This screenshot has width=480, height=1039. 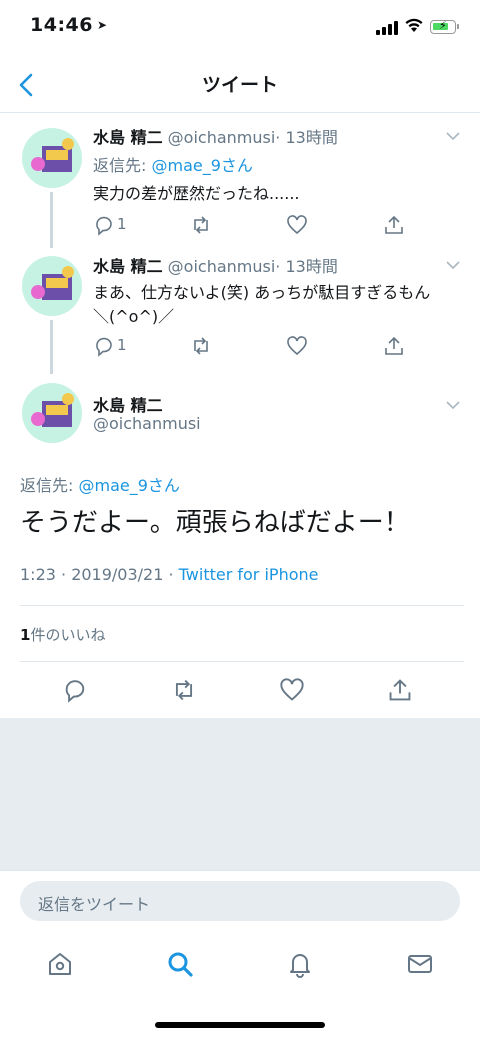 I want to click on location-arrow-icon: ➤, so click(x=102, y=25).